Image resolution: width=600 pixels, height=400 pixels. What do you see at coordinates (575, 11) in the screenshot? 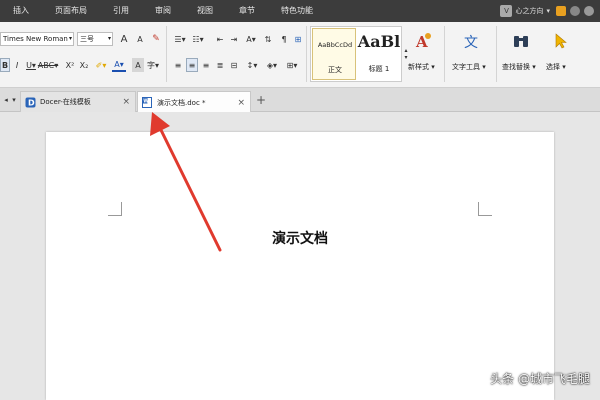
I see `help-icon` at bounding box center [575, 11].